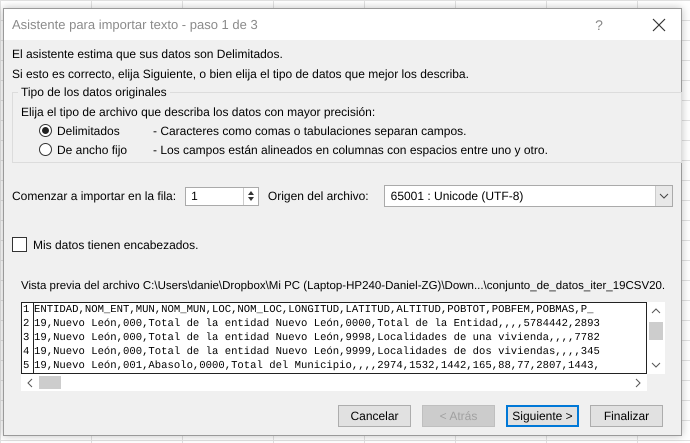 Image resolution: width=690 pixels, height=443 pixels. Describe the element at coordinates (94, 196) in the screenshot. I see `field-label: Comenzar a importar en la fila:` at that location.